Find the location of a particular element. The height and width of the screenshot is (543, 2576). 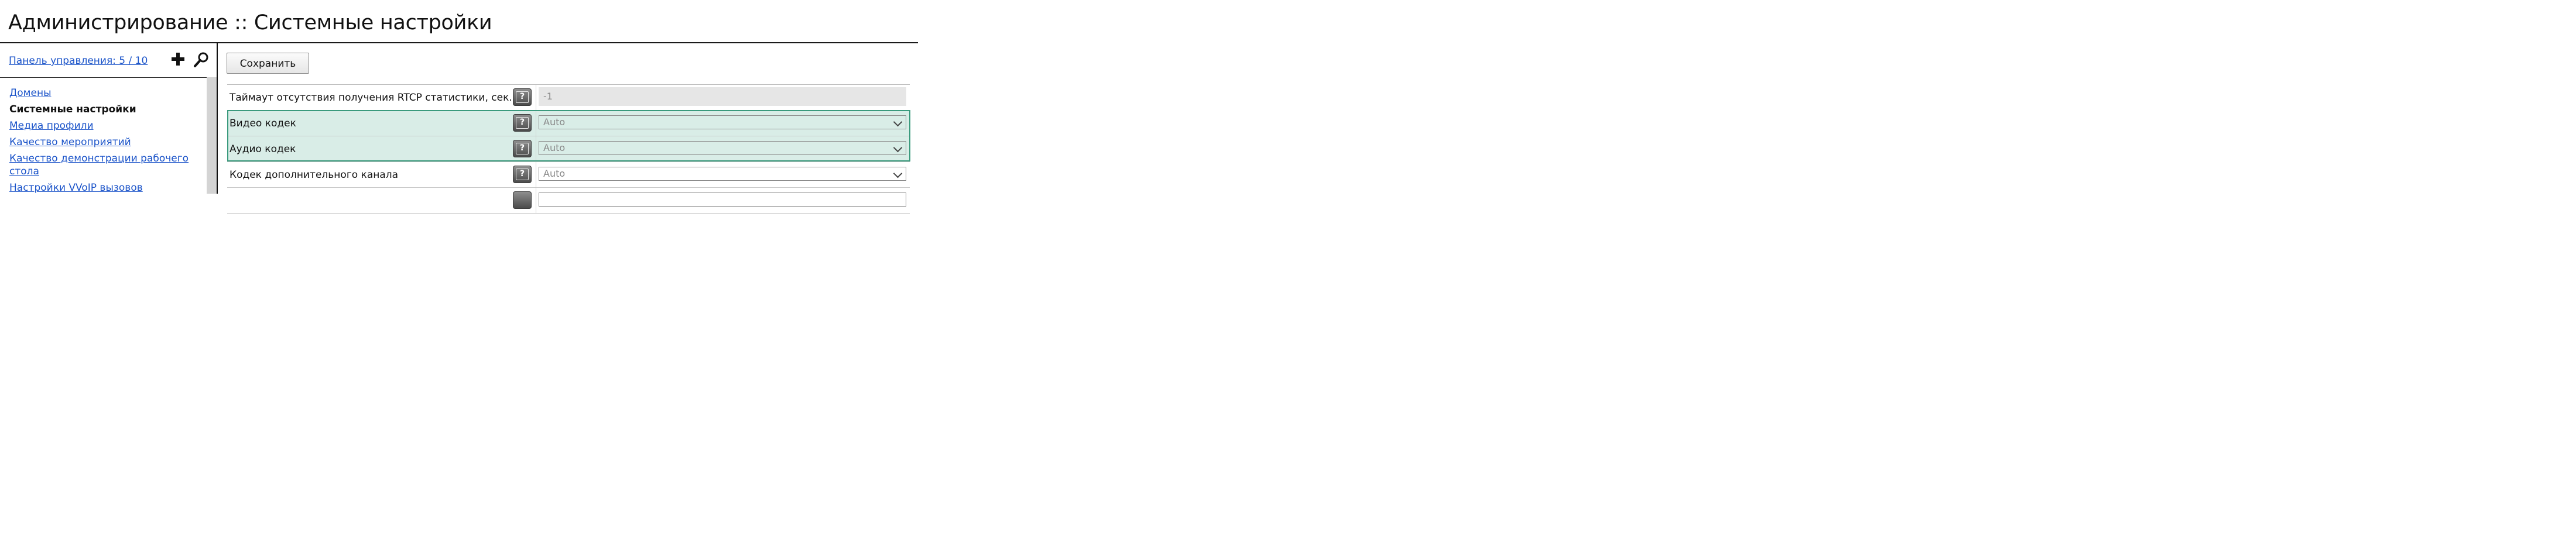

rtcp-timeout-field: -1 is located at coordinates (722, 97).